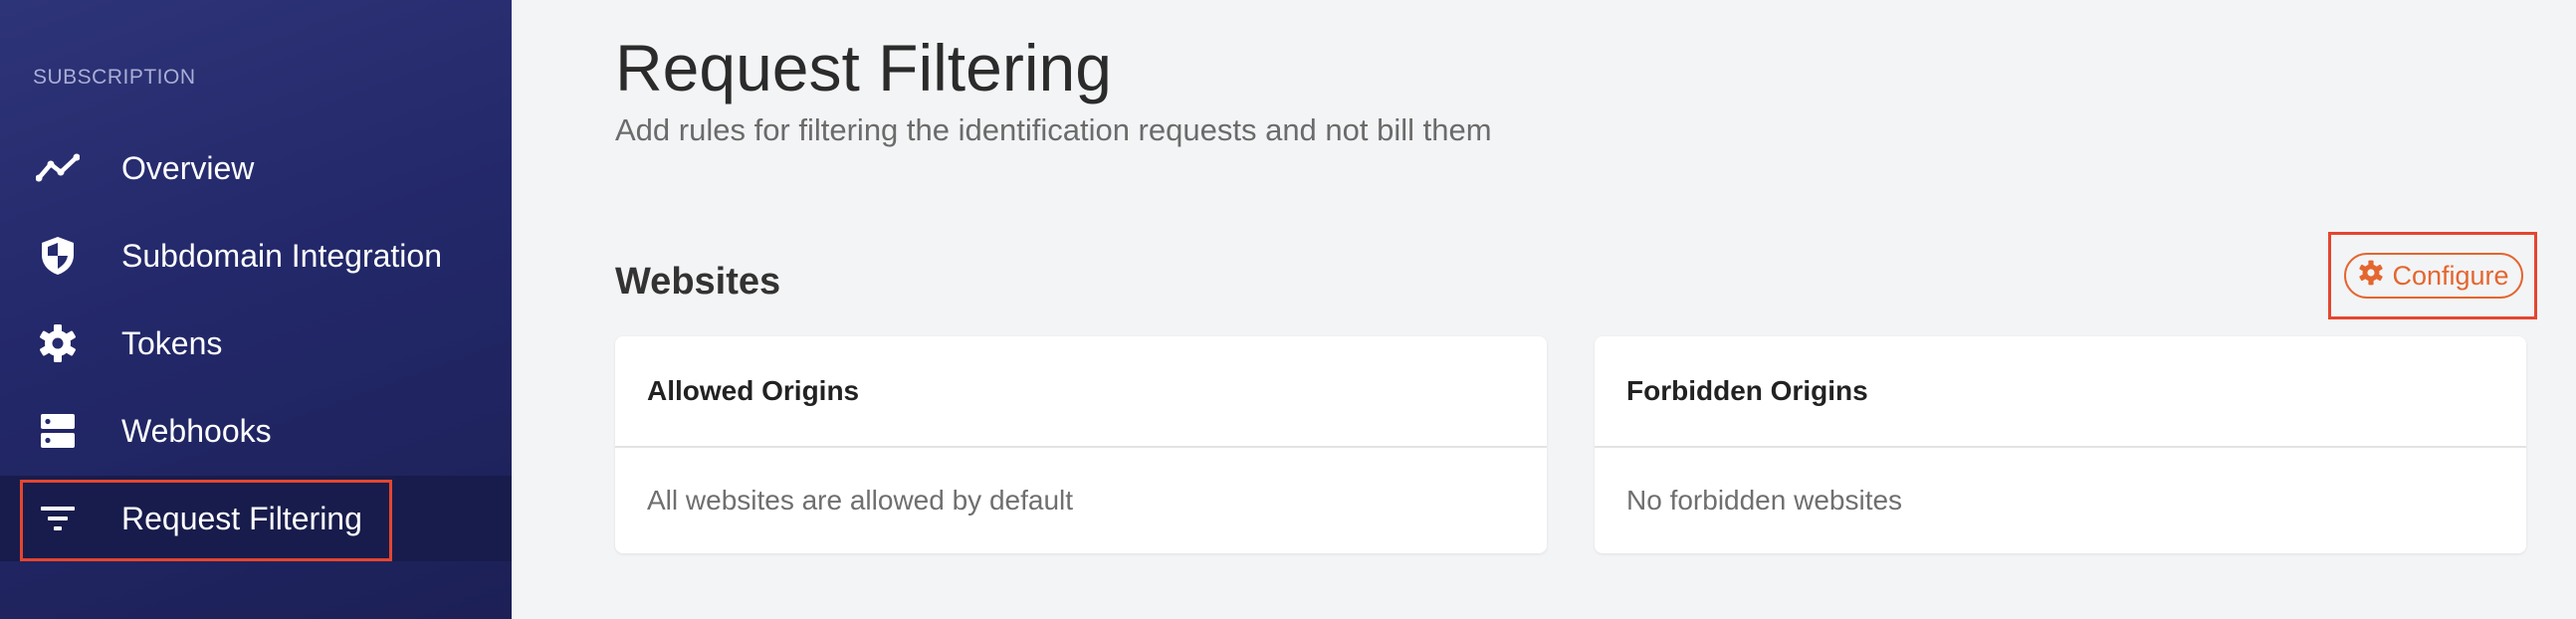  I want to click on sidebar-item-label: Subdomain Integration, so click(281, 255).